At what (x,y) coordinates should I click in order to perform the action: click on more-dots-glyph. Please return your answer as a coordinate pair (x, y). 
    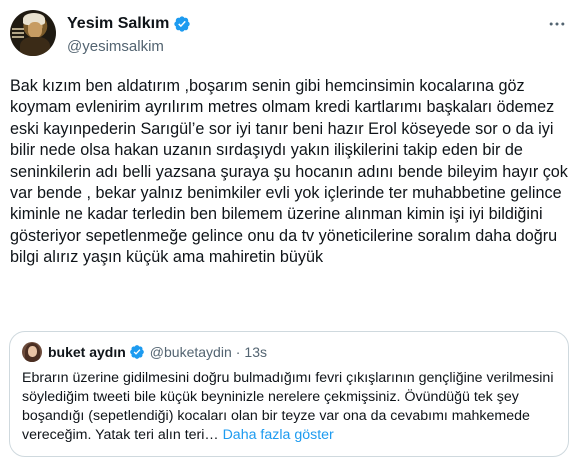
    Looking at the image, I should click on (557, 24).